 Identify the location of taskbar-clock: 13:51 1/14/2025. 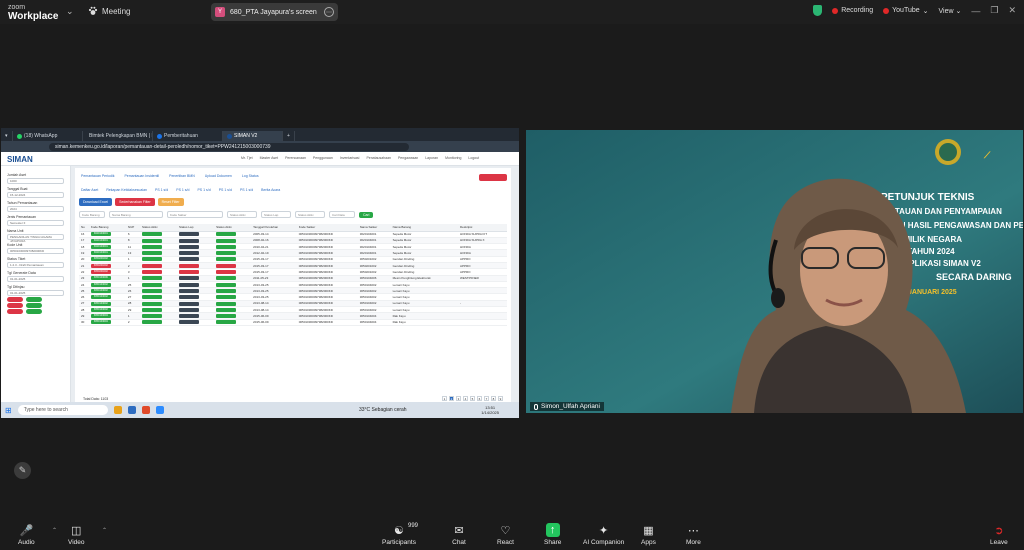
(490, 410).